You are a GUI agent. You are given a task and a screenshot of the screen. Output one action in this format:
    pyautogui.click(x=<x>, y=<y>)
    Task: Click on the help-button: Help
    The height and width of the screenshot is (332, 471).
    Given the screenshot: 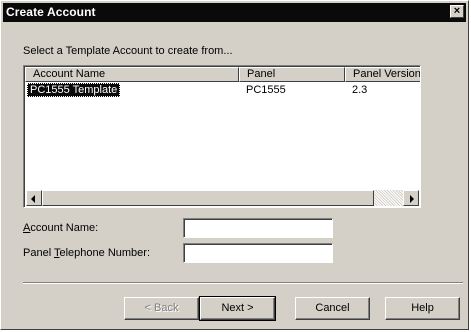 What is the action you would take?
    pyautogui.click(x=422, y=308)
    